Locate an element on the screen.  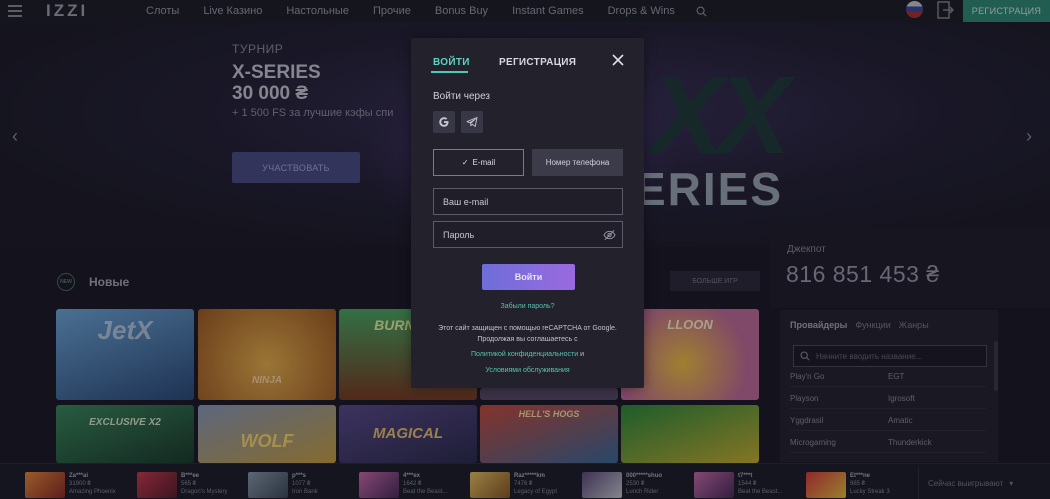
login-submit-button: Войти is located at coordinates (528, 277).